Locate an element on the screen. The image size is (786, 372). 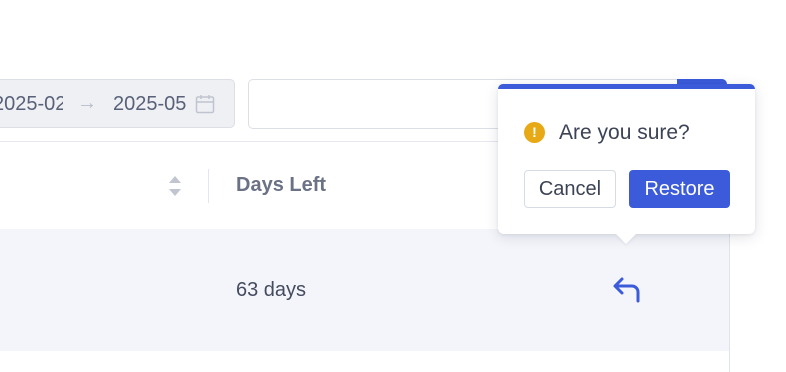
column-header-days-left: Days Left is located at coordinates (281, 185).